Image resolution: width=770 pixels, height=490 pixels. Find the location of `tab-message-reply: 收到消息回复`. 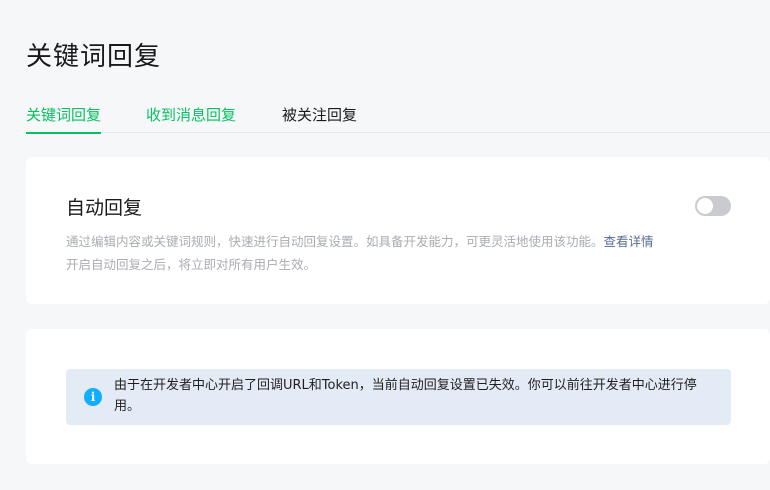

tab-message-reply: 收到消息回复 is located at coordinates (191, 118).